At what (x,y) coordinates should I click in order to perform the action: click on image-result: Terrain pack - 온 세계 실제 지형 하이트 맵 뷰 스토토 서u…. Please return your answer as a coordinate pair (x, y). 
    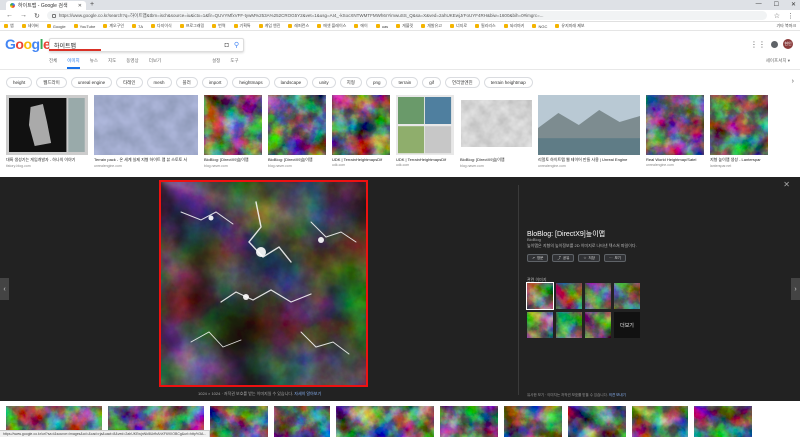
    Looking at the image, I should click on (146, 131).